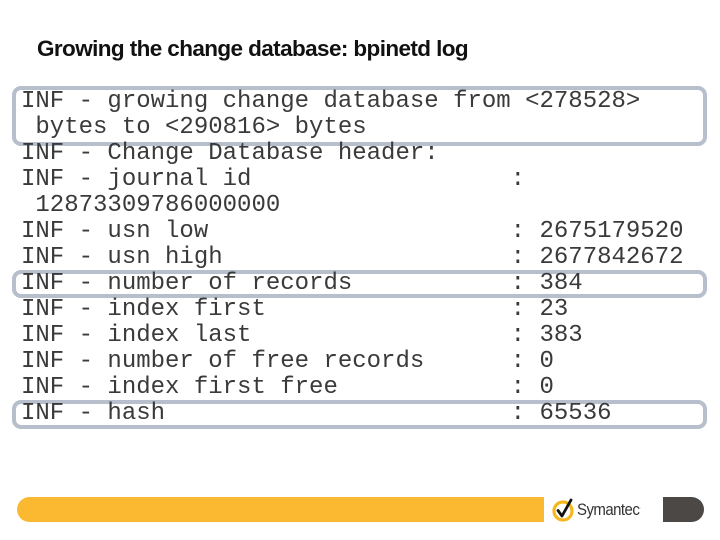 The height and width of the screenshot is (540, 720). I want to click on symantec-logo: Symantec., so click(600, 510).